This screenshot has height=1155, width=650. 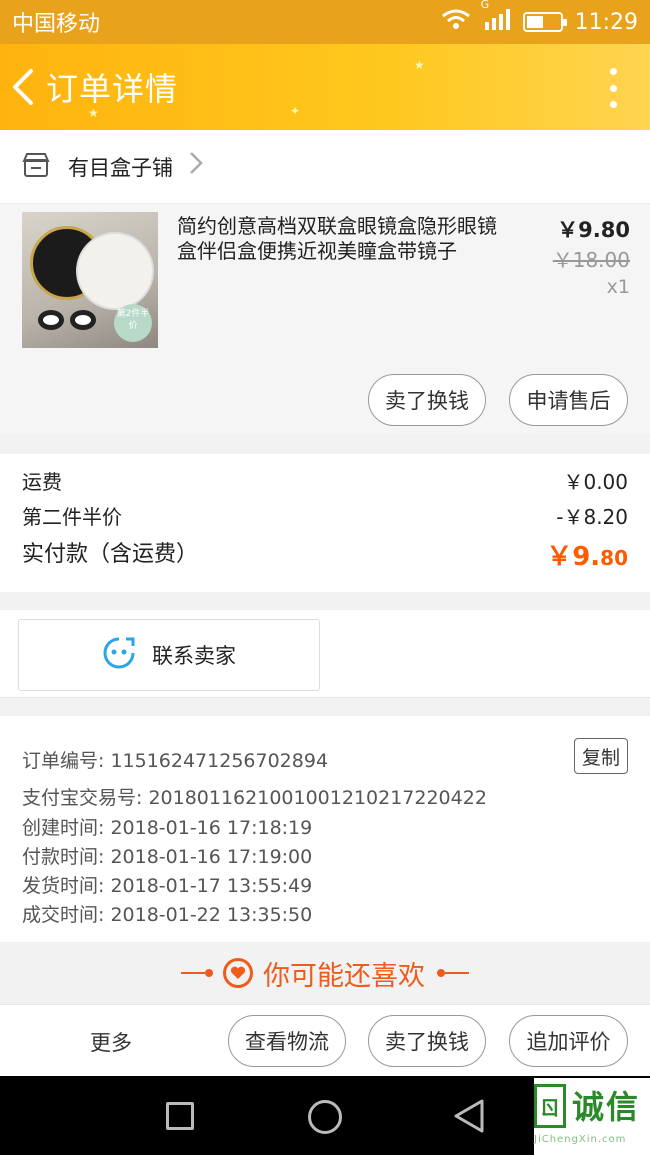 I want to click on watermark-logo-icon: ㄖ, so click(x=550, y=1106).